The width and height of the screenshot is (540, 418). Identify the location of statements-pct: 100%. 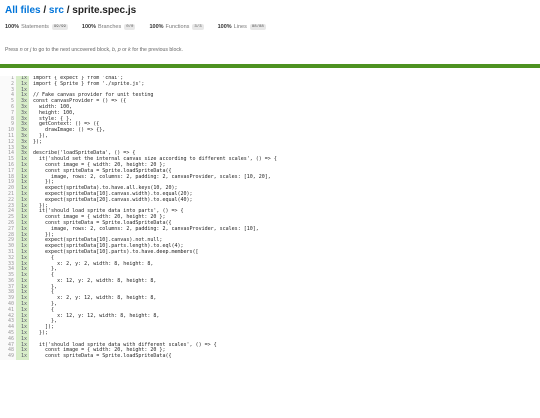
(12, 26).